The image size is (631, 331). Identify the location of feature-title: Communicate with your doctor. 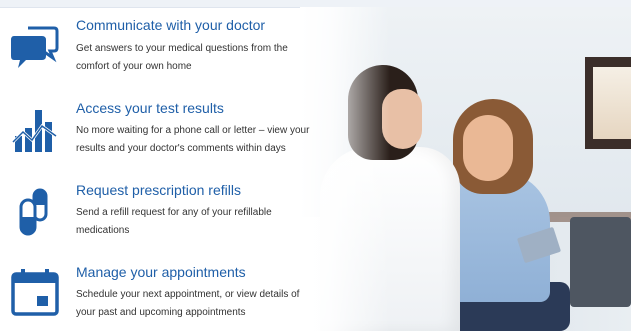
(170, 25).